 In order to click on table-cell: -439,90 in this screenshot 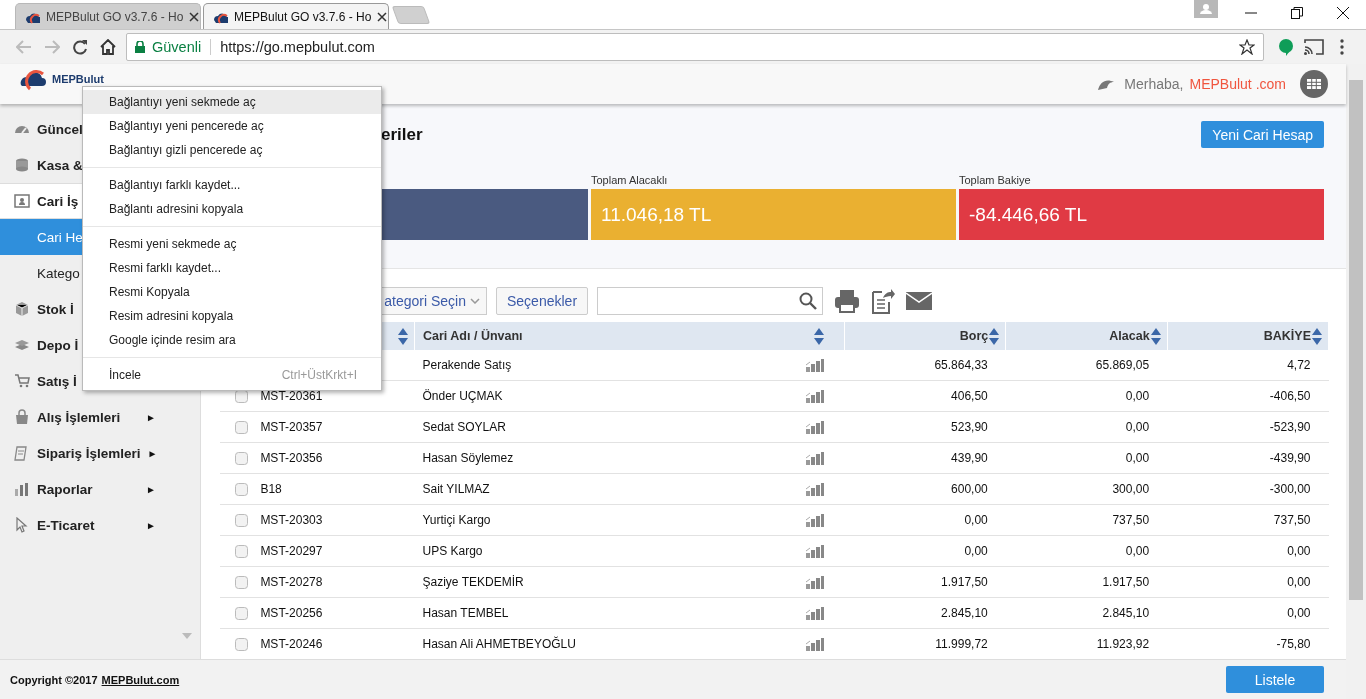, I will do `click(1290, 458)`.